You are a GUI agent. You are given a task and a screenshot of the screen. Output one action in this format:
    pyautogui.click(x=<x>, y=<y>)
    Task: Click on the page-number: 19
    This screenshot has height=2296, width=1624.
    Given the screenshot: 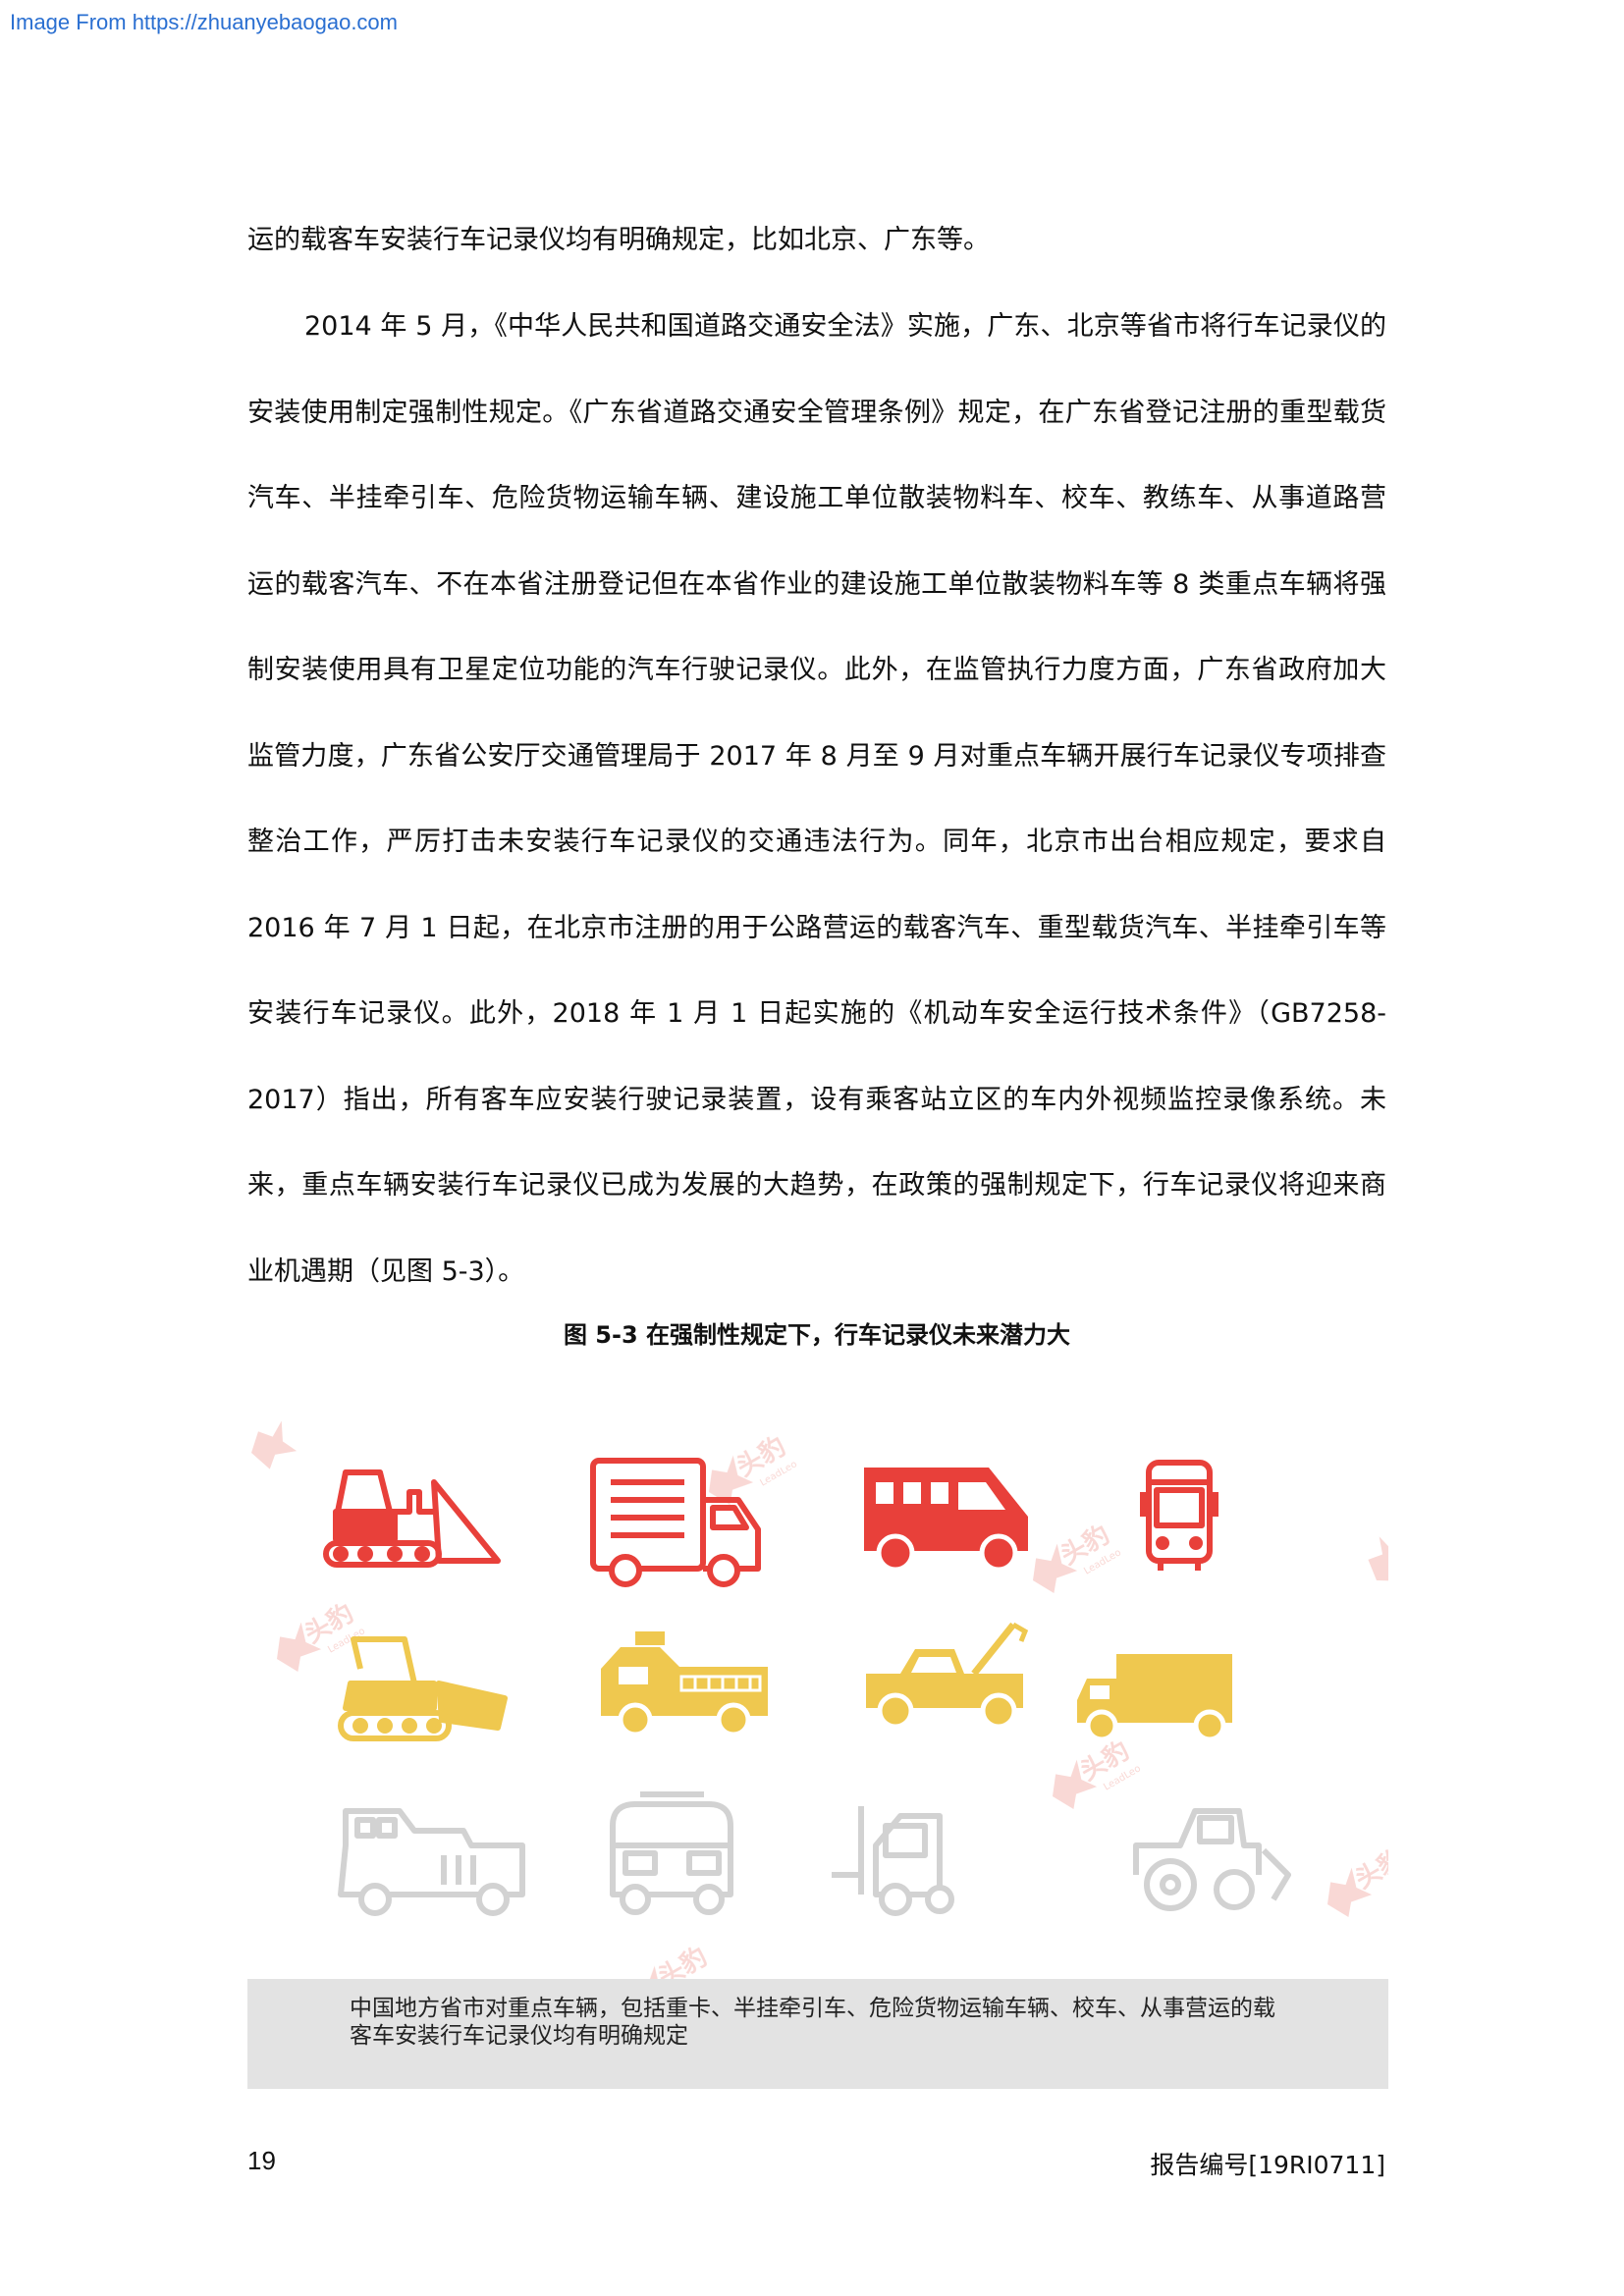 What is the action you would take?
    pyautogui.click(x=261, y=2160)
    